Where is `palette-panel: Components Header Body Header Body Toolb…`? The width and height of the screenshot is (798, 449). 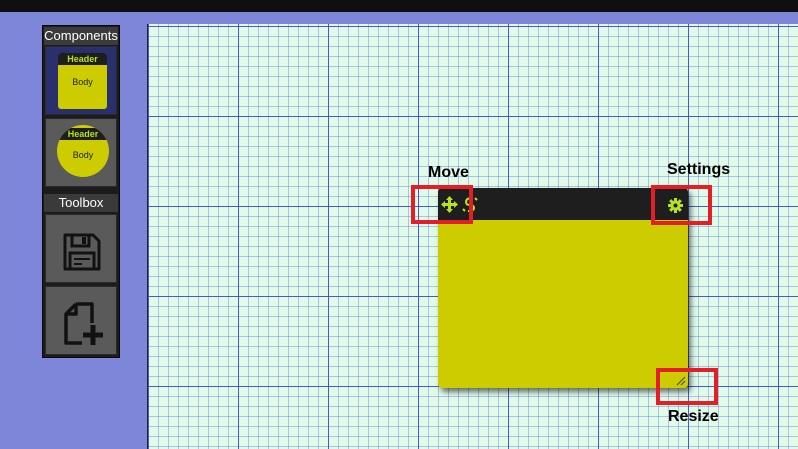 palette-panel: Components Header Body Header Body Toolb… is located at coordinates (81, 191).